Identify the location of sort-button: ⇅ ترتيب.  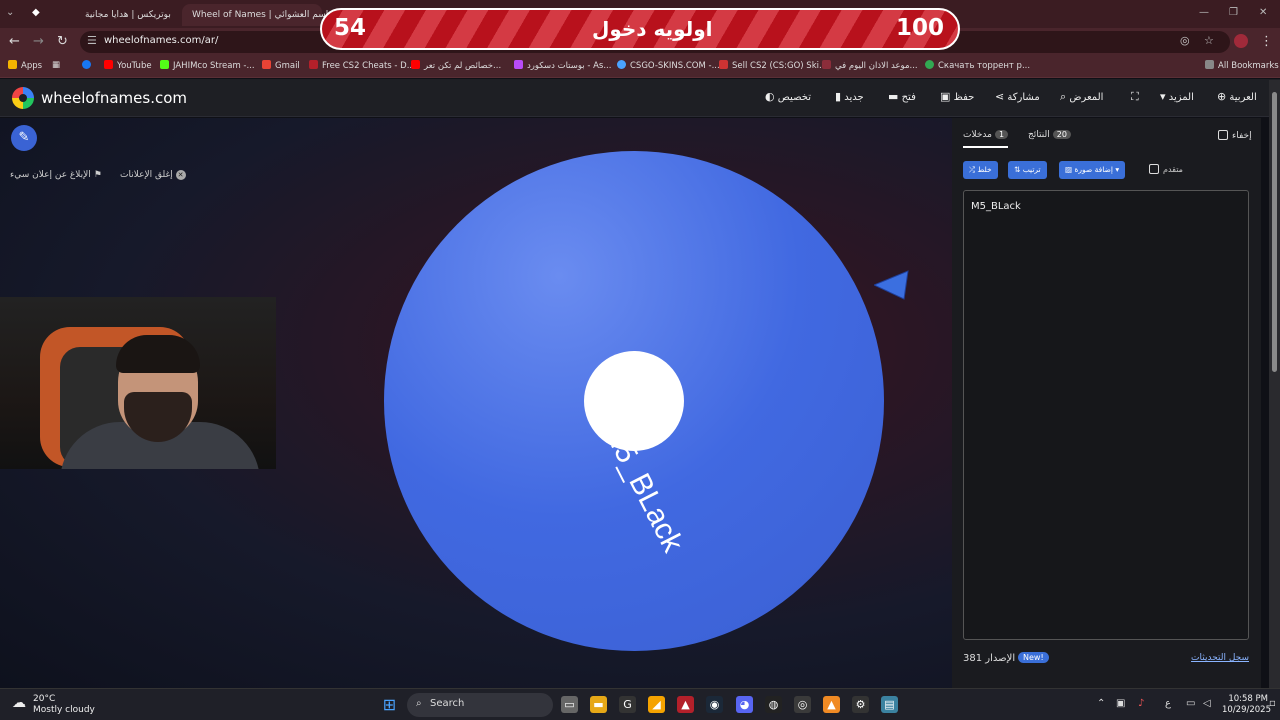
(1027, 170).